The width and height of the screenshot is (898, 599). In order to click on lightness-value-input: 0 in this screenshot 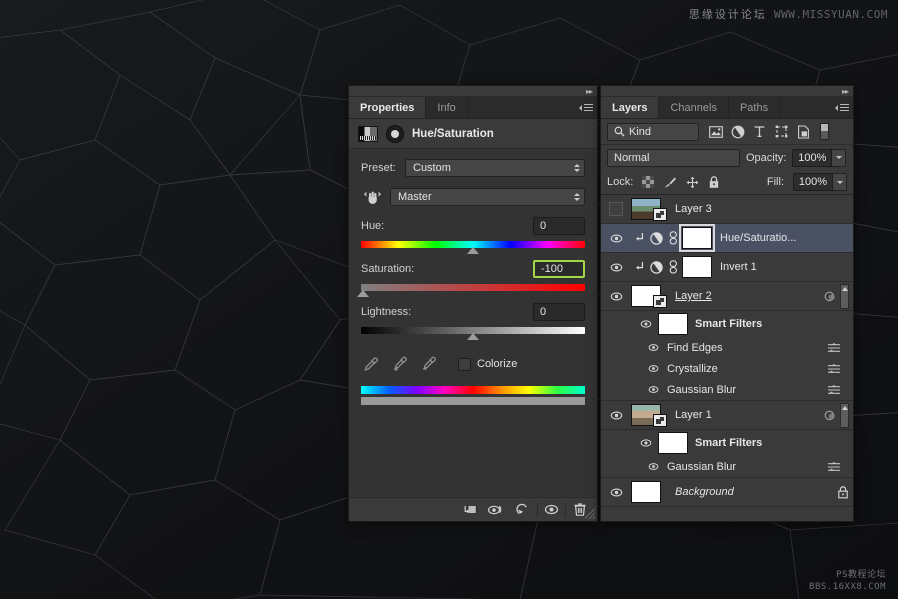, I will do `click(559, 312)`.